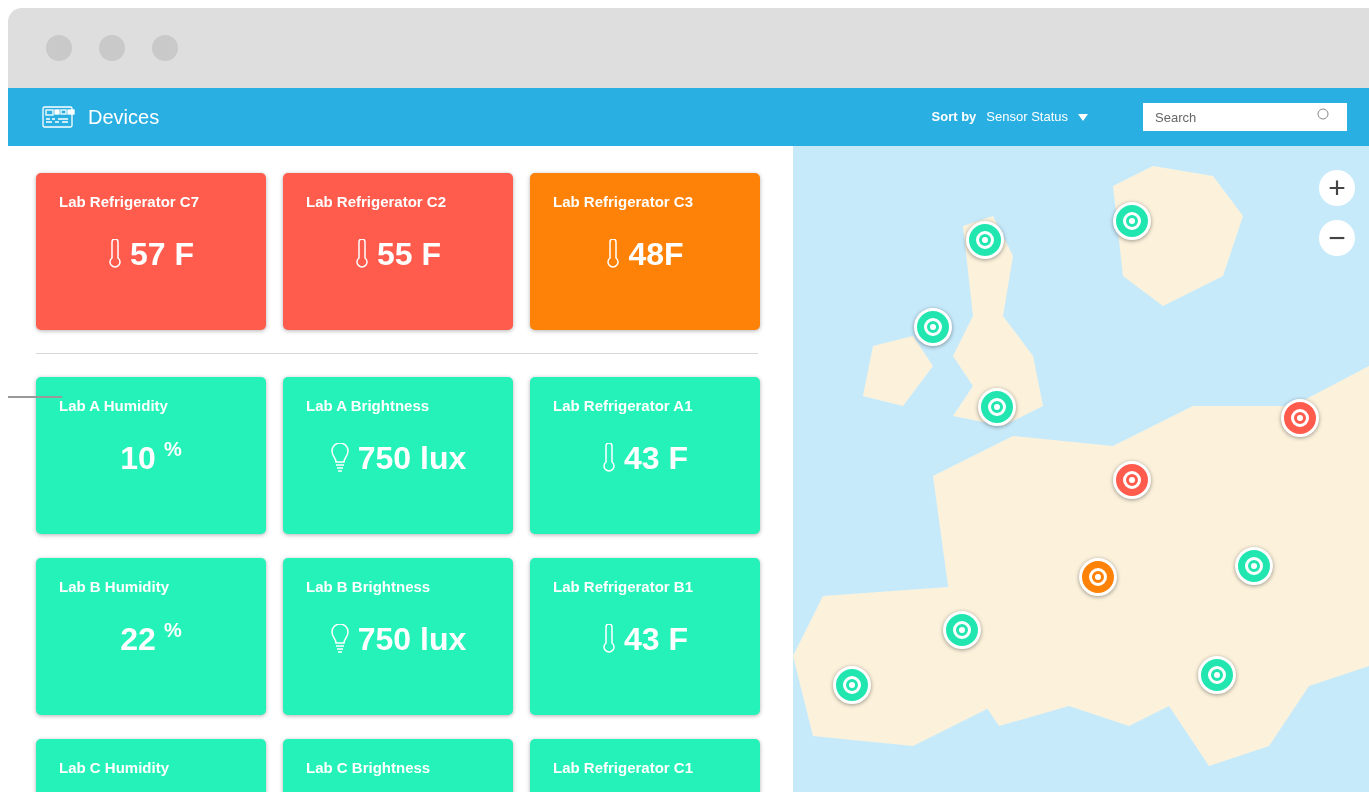 Image resolution: width=1369 pixels, height=792 pixels. I want to click on sensor-card: Lab A Brightness 750 lux, so click(398, 455).